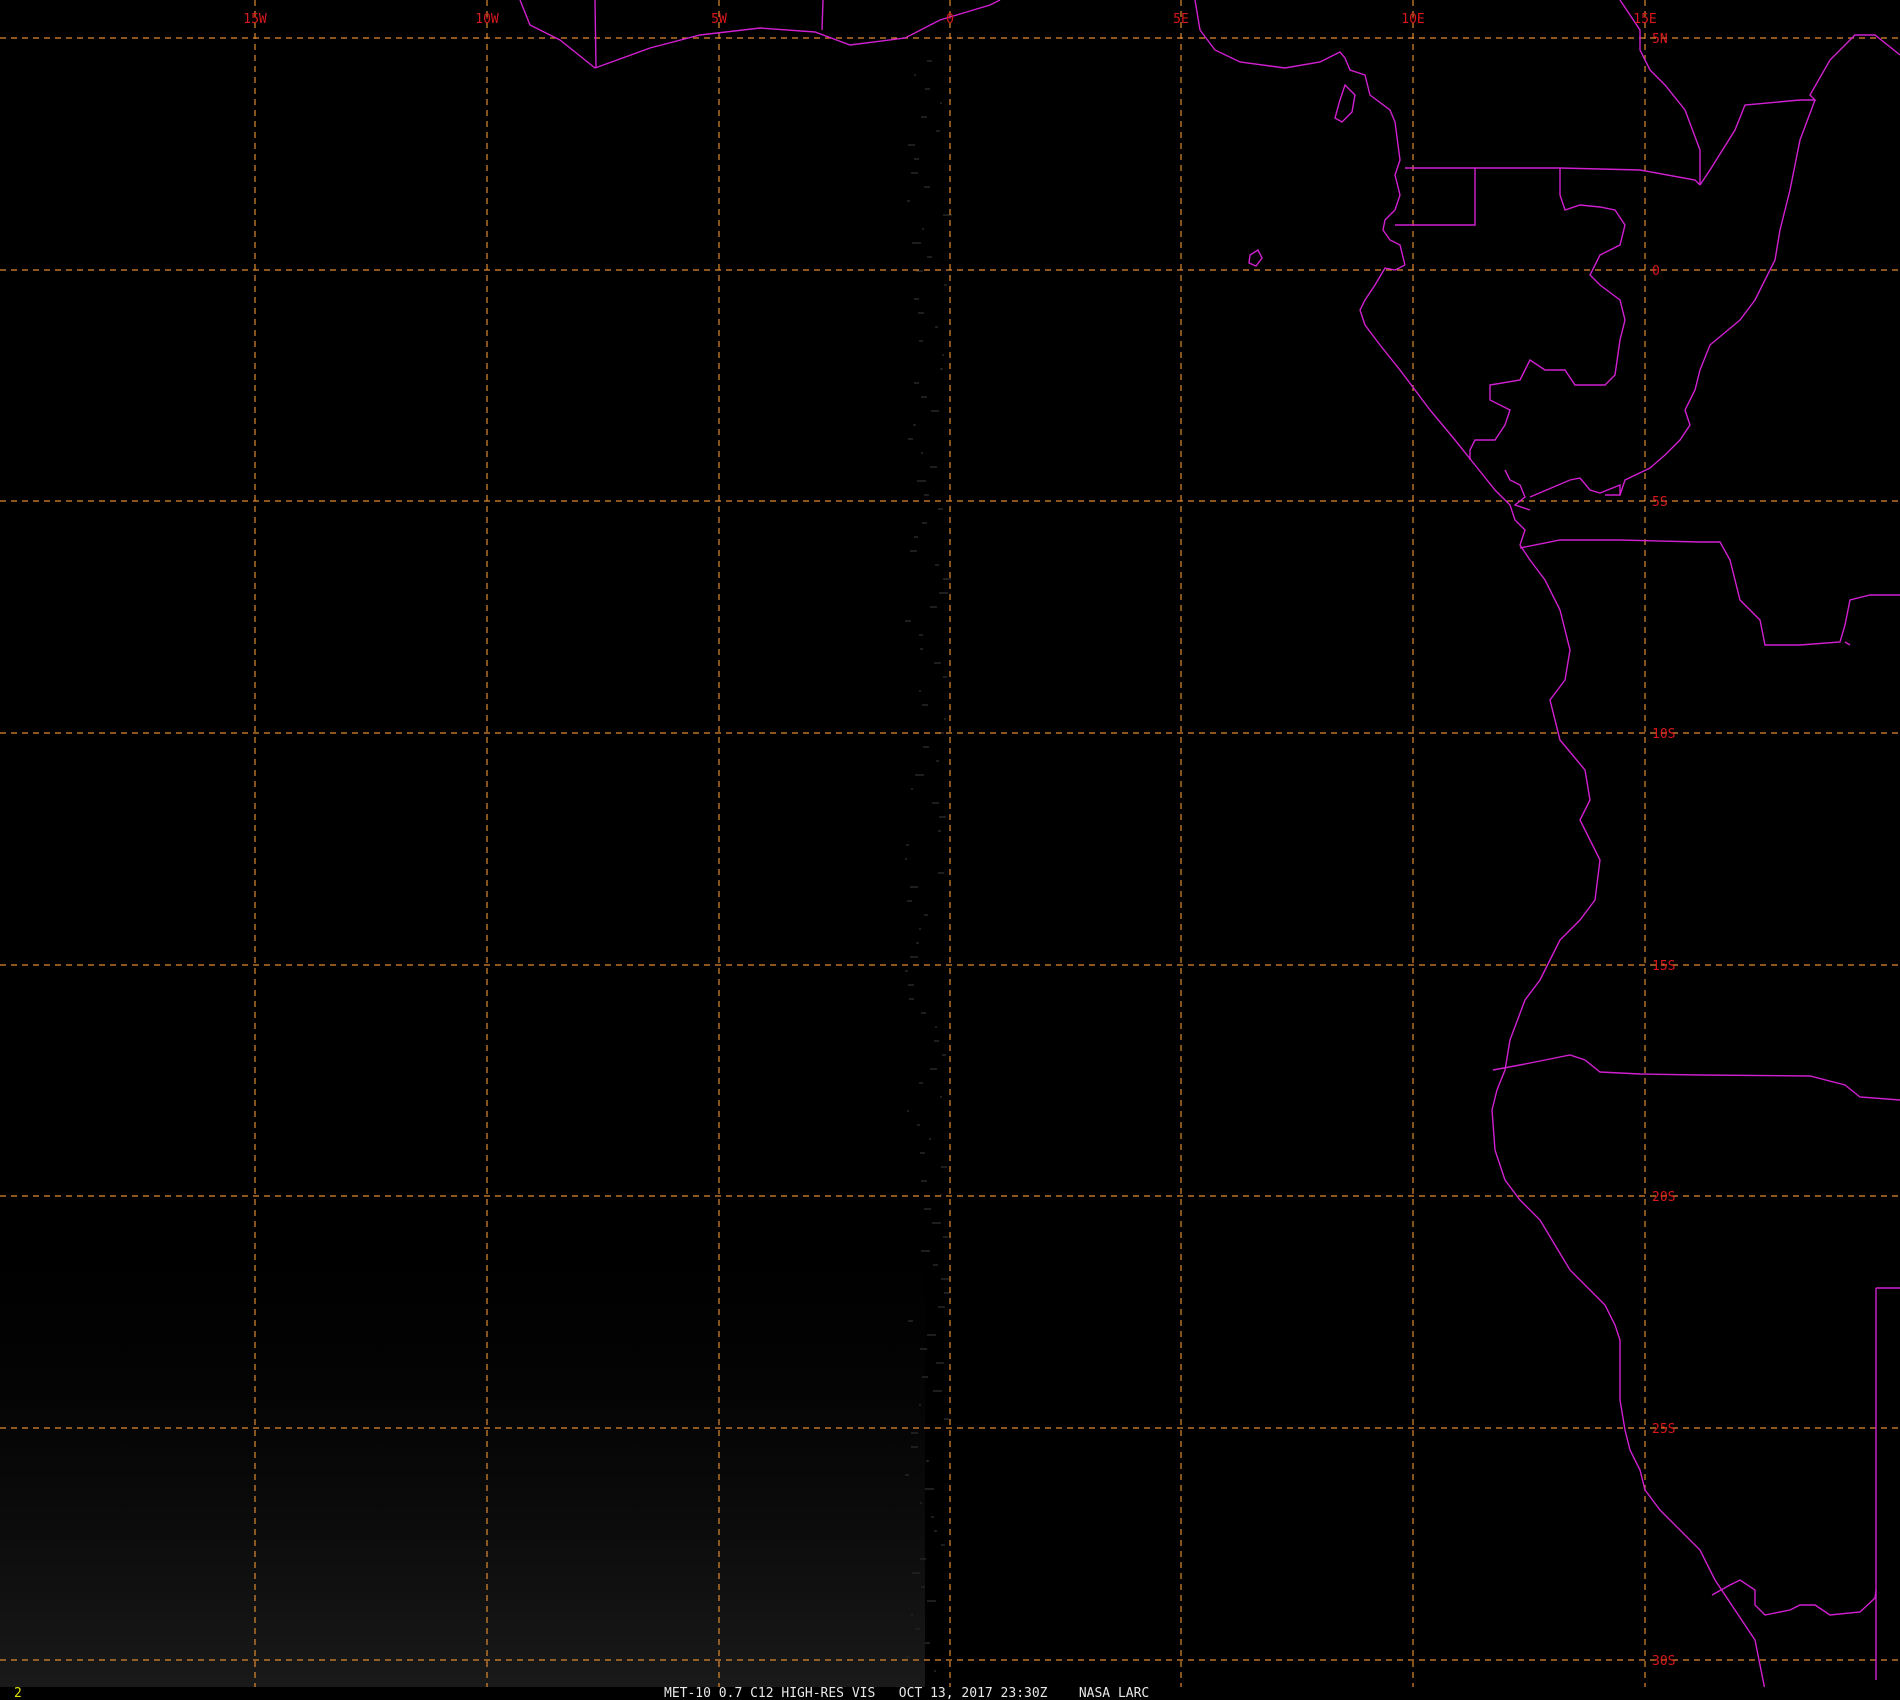  Describe the element at coordinates (18, 1693) in the screenshot. I see `frame-number: 2` at that location.